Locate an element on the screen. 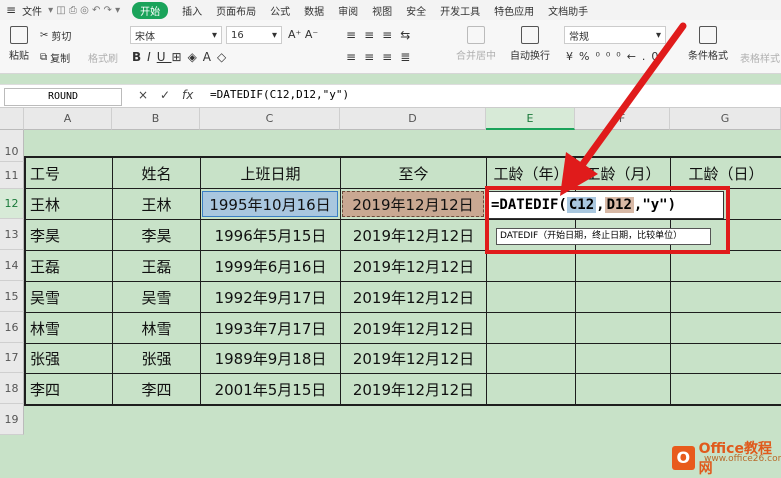 This screenshot has width=781, height=478. arrow-shaft is located at coordinates (631, 97).